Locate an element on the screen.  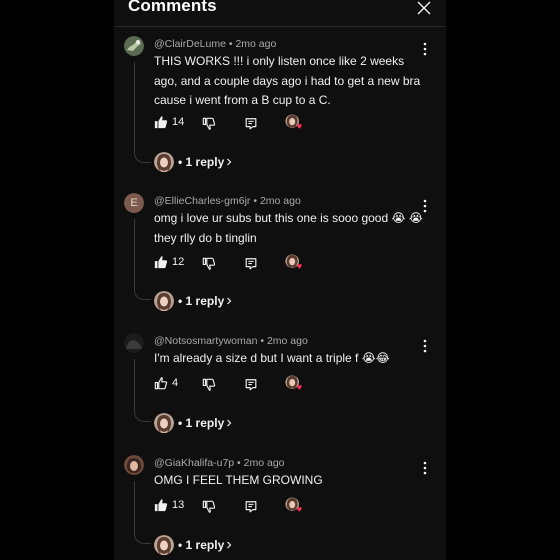
comment-actions: 4 is located at coordinates (289, 384).